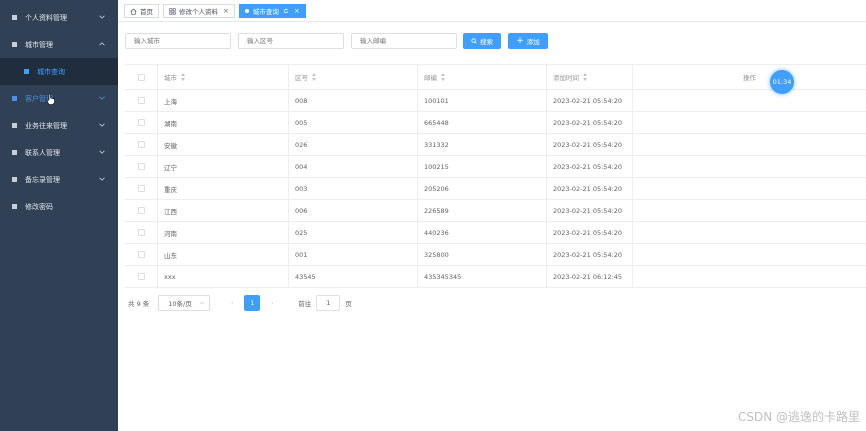 The width and height of the screenshot is (866, 431). Describe the element at coordinates (141, 77) in the screenshot. I see `select-all-checkbox` at that location.